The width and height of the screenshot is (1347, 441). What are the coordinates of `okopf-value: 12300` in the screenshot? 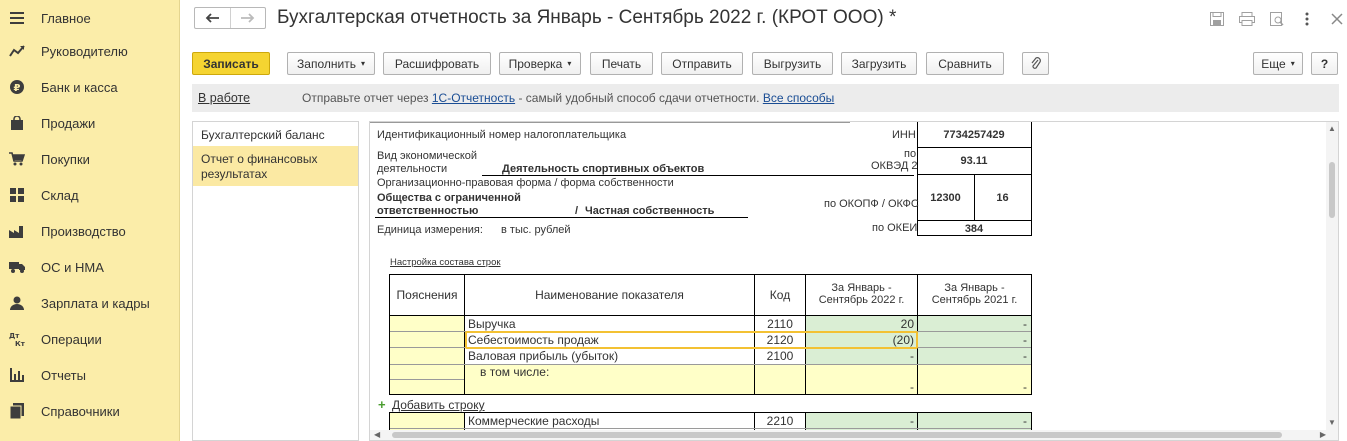 It's located at (945, 198).